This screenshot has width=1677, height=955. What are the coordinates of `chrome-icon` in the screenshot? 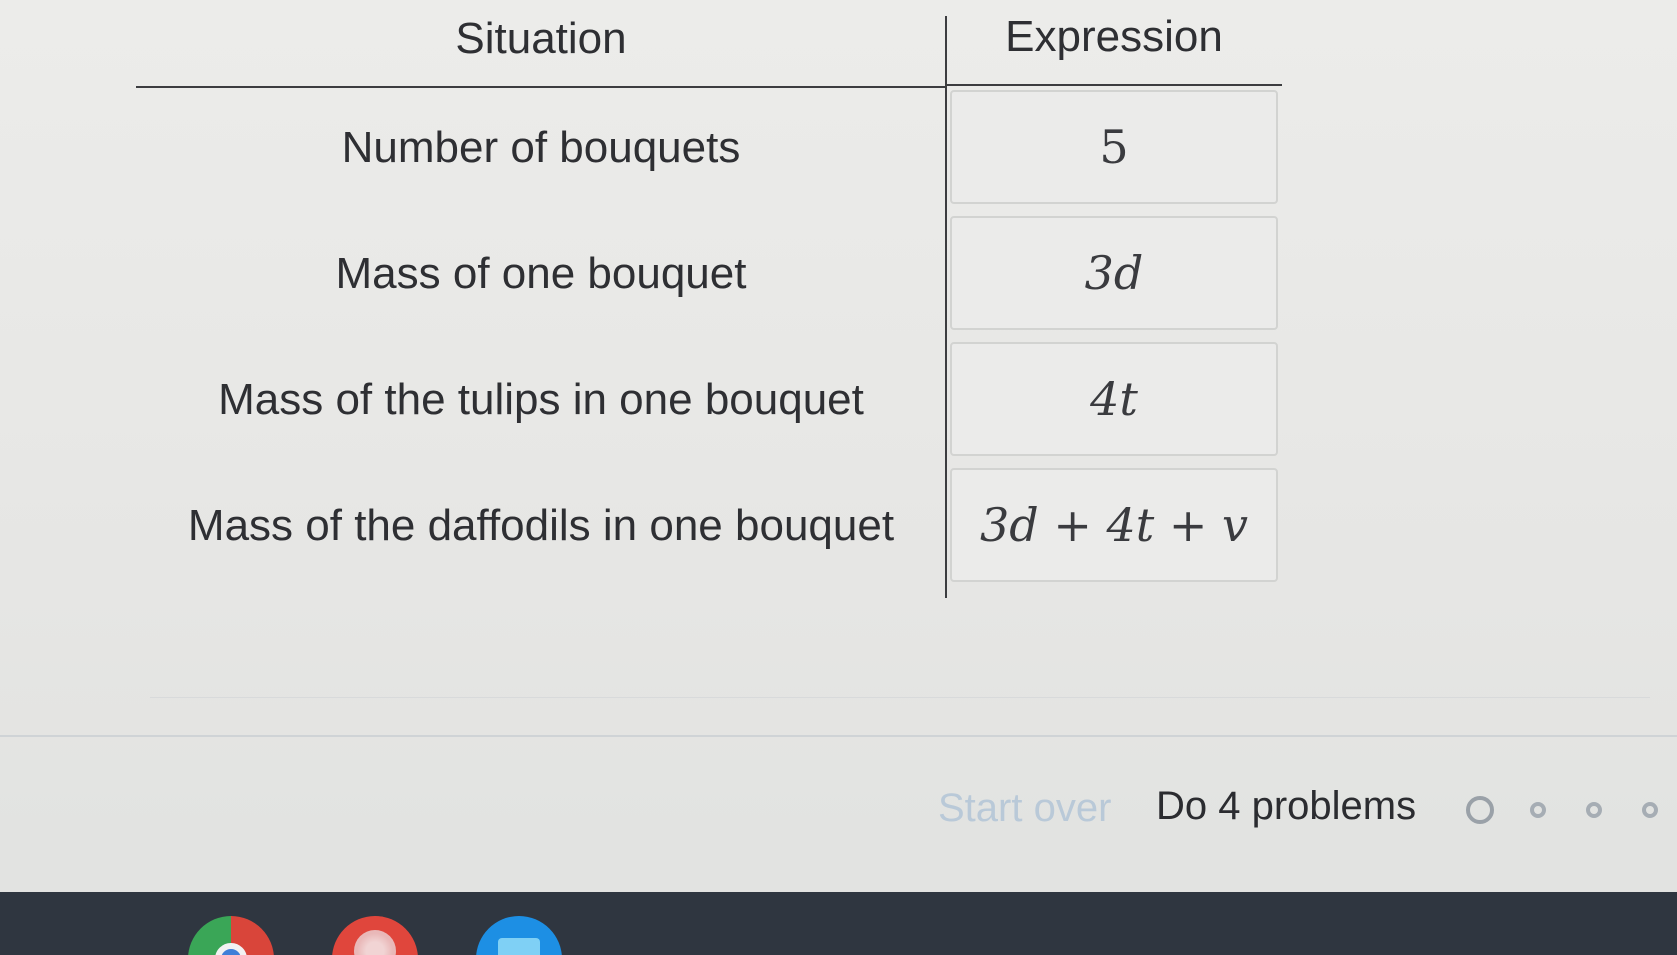 It's located at (231, 935).